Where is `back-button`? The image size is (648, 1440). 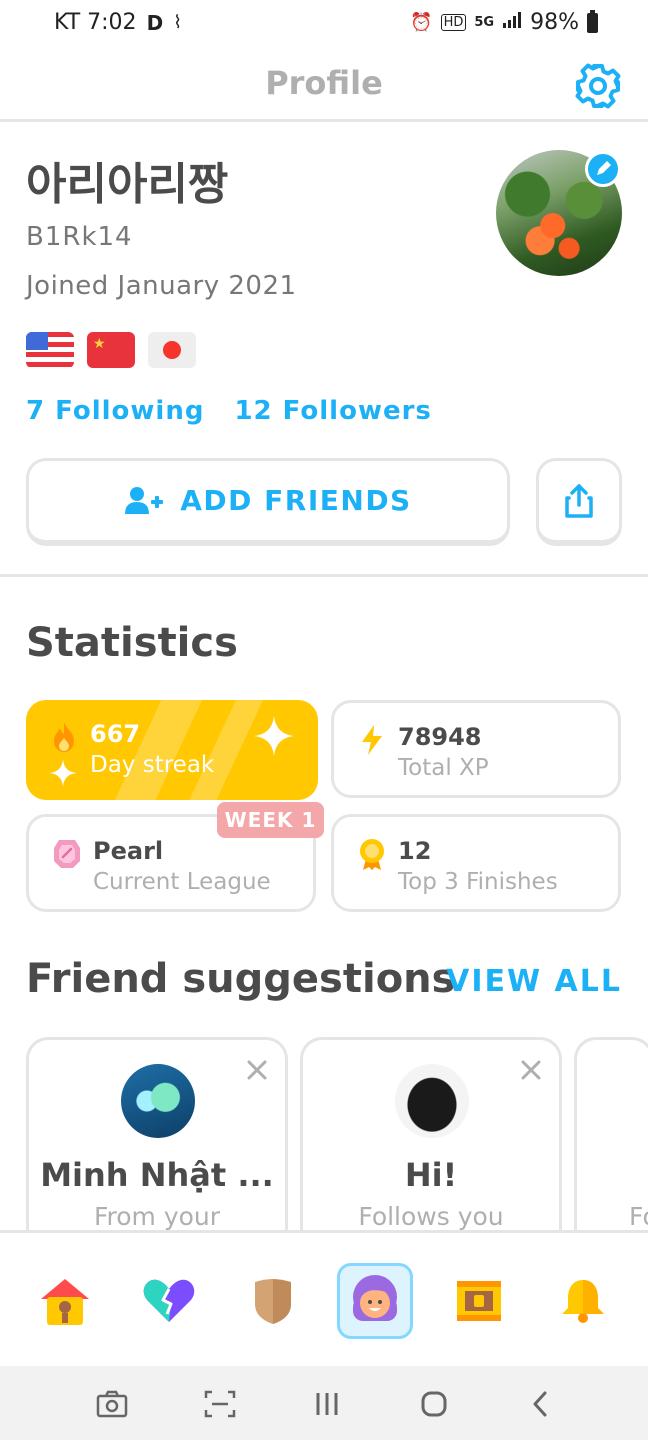 back-button is located at coordinates (541, 1404).